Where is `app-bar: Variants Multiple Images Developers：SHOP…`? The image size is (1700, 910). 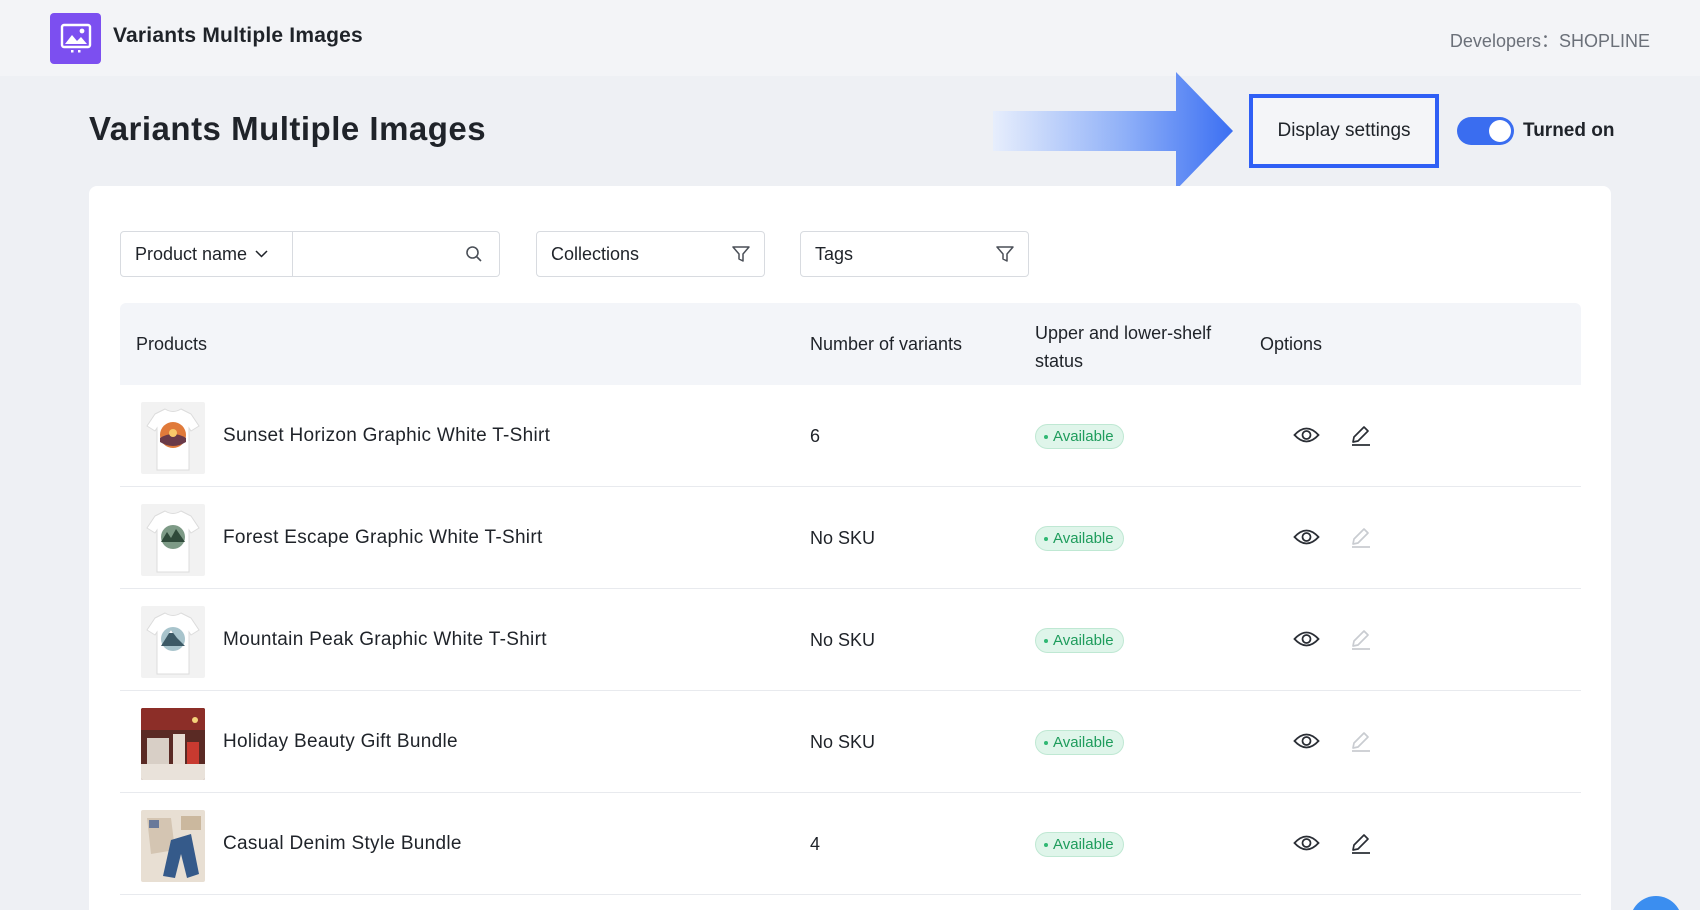
app-bar: Variants Multiple Images Developers：SHOP… is located at coordinates (850, 38).